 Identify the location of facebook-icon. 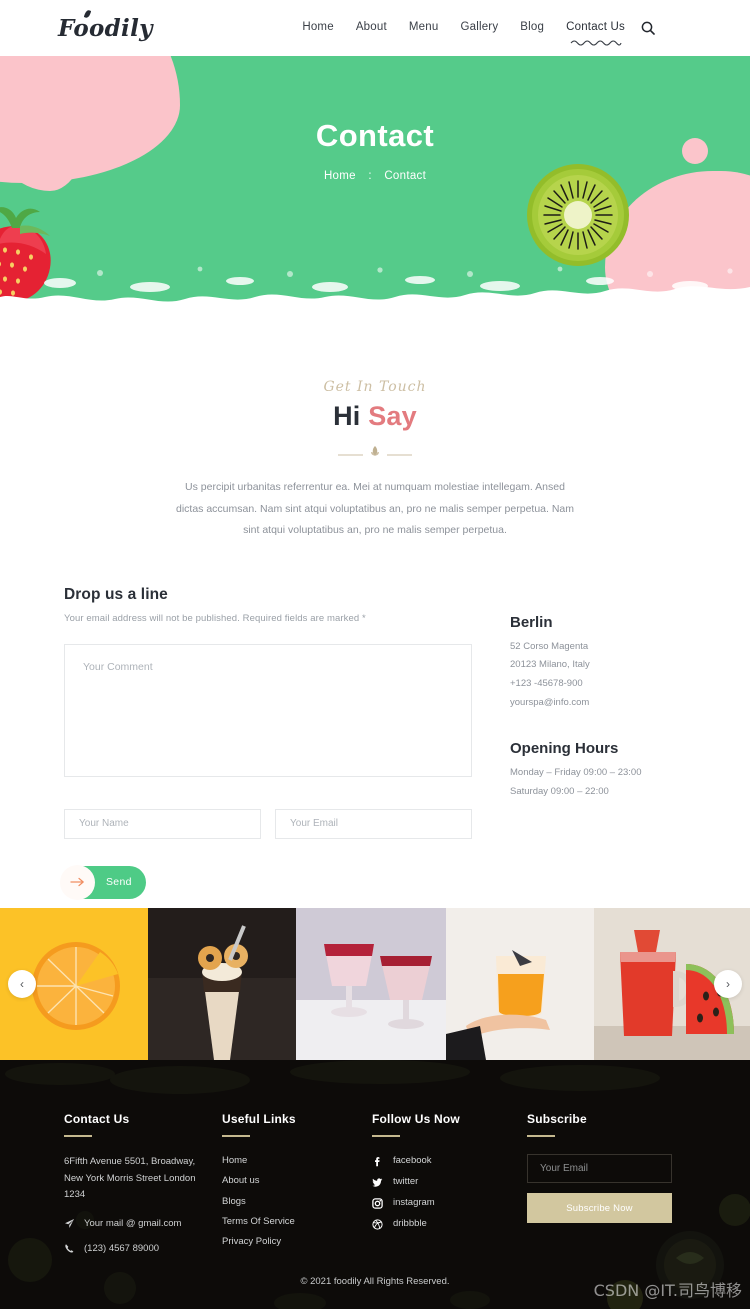
(377, 1162).